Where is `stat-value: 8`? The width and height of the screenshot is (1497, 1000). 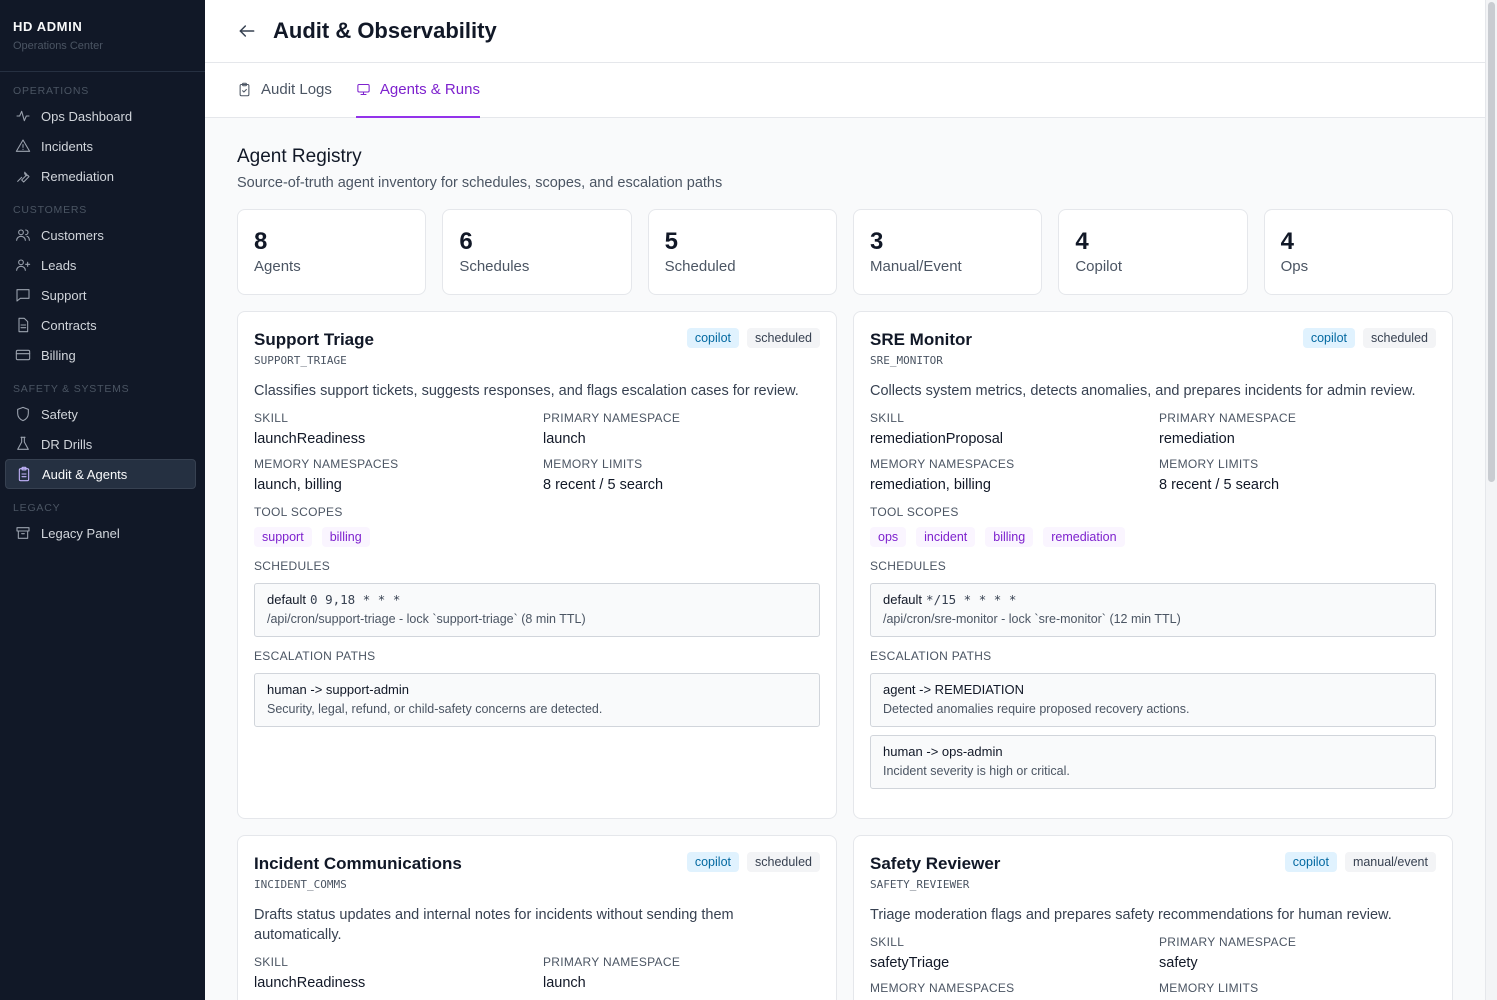
stat-value: 8 is located at coordinates (261, 241).